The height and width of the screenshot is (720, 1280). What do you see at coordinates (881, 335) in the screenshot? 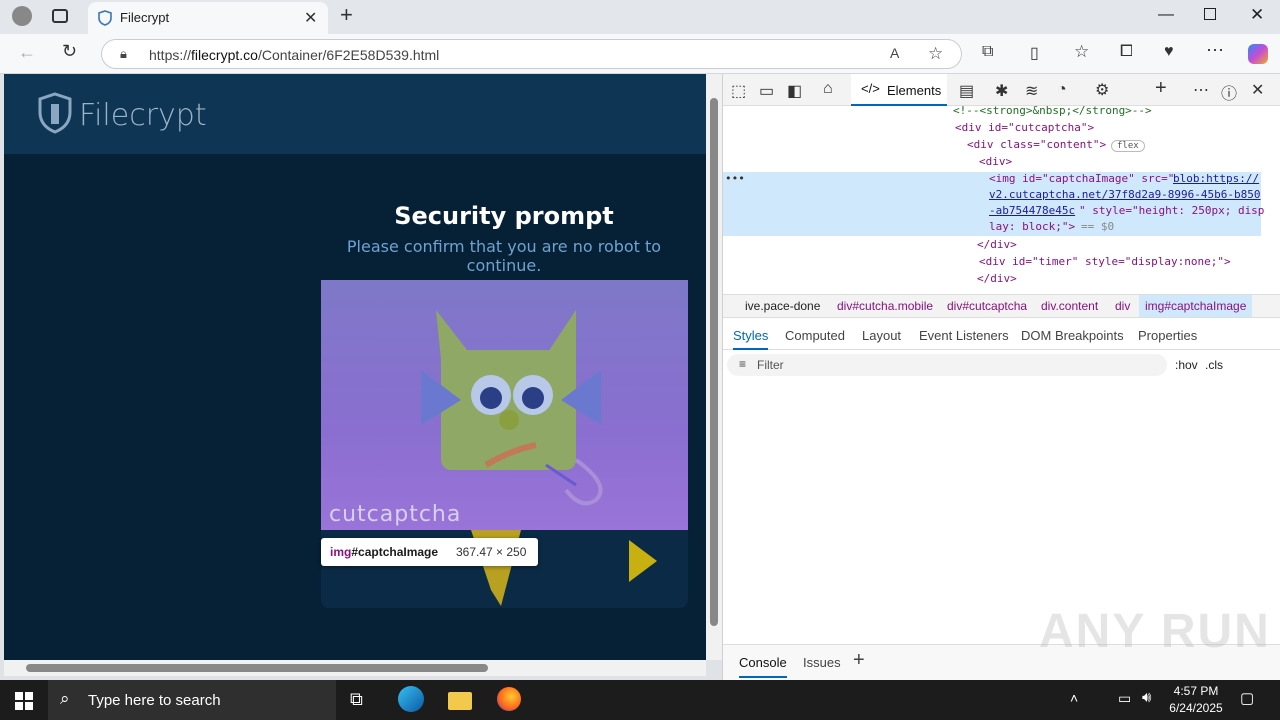
I see `tab-layout: Layout` at bounding box center [881, 335].